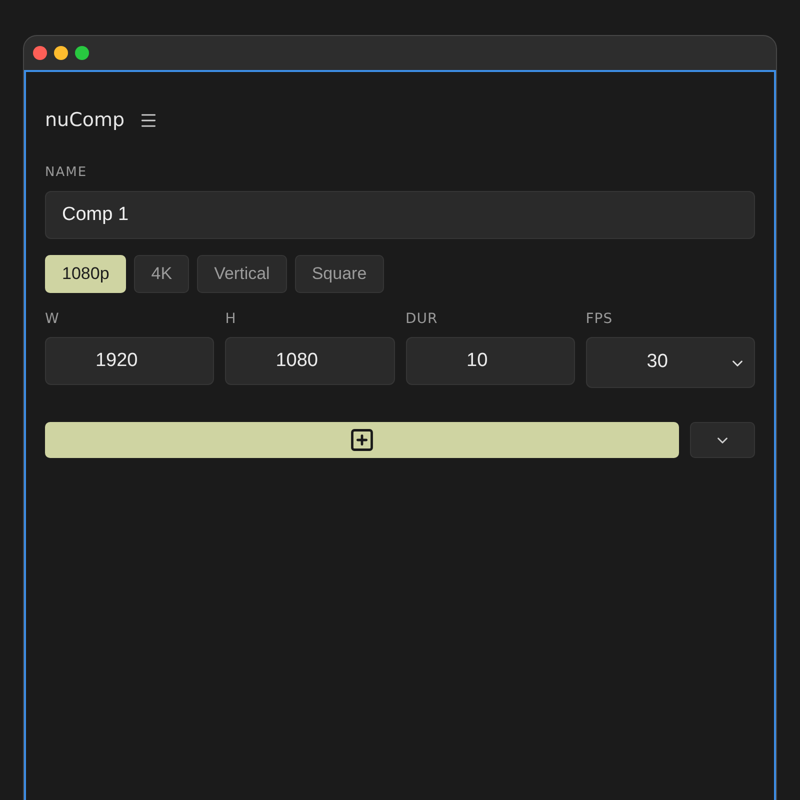 The width and height of the screenshot is (800, 800). I want to click on select-field: 30, so click(670, 362).